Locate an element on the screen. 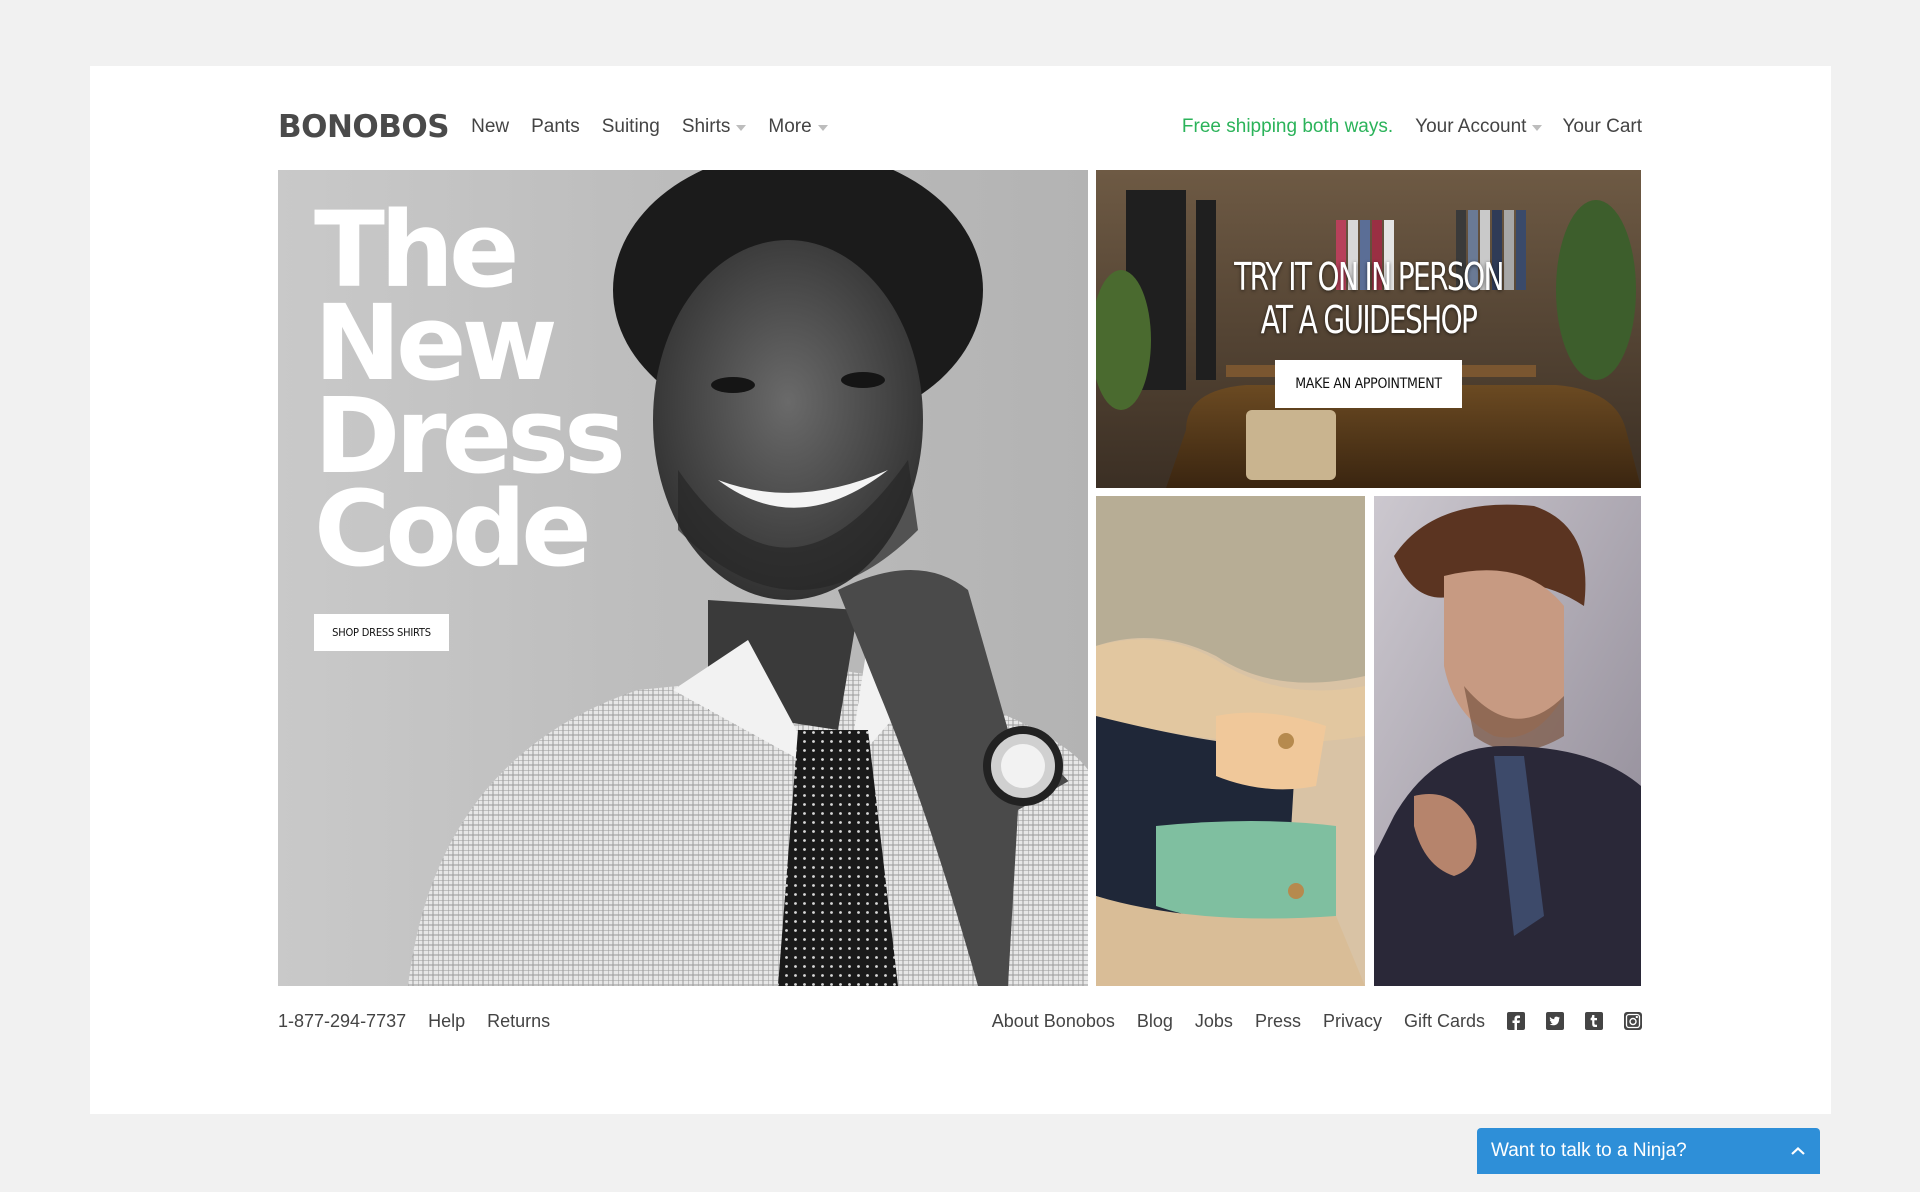 The height and width of the screenshot is (1192, 1920). nav-item-suiting: Suiting is located at coordinates (631, 127).